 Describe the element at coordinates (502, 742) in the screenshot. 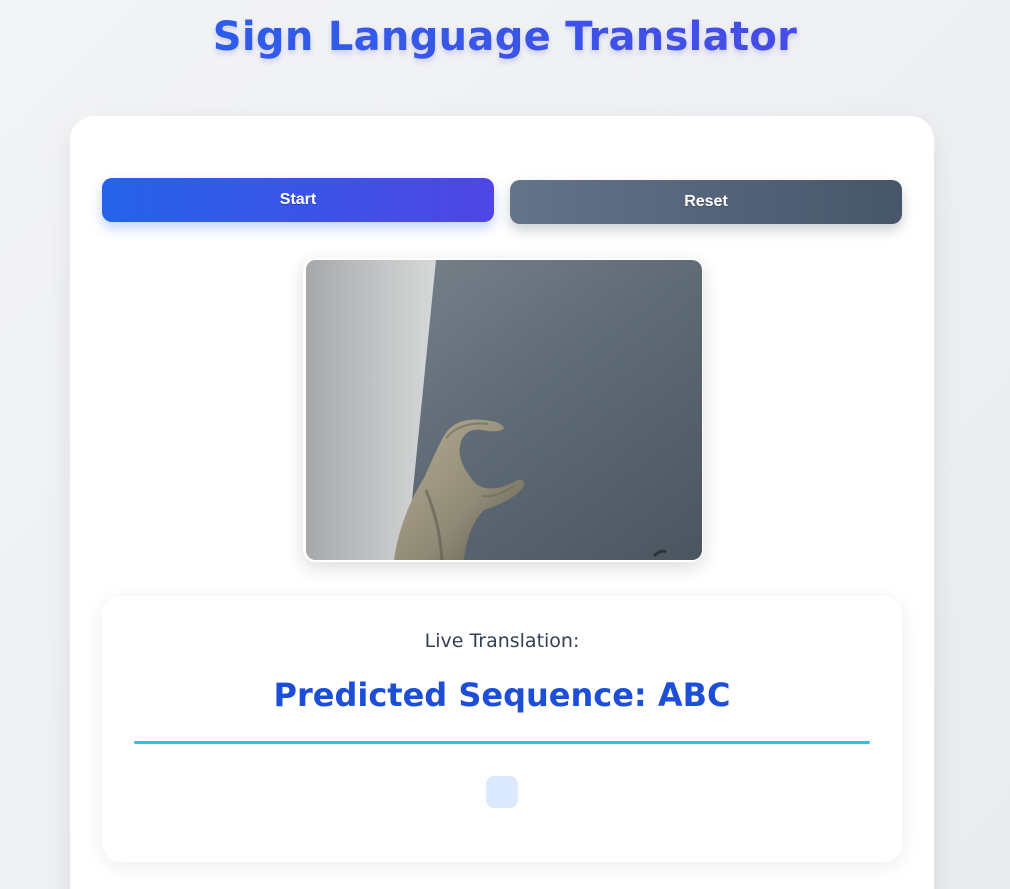

I see `result-divider` at that location.